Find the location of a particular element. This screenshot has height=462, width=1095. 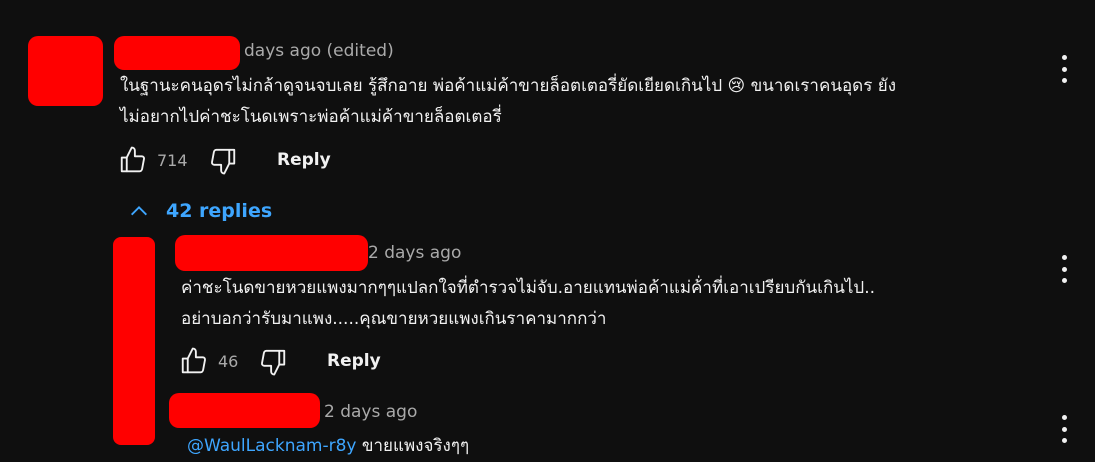

replies-toggle: 42 replies is located at coordinates (200, 211).